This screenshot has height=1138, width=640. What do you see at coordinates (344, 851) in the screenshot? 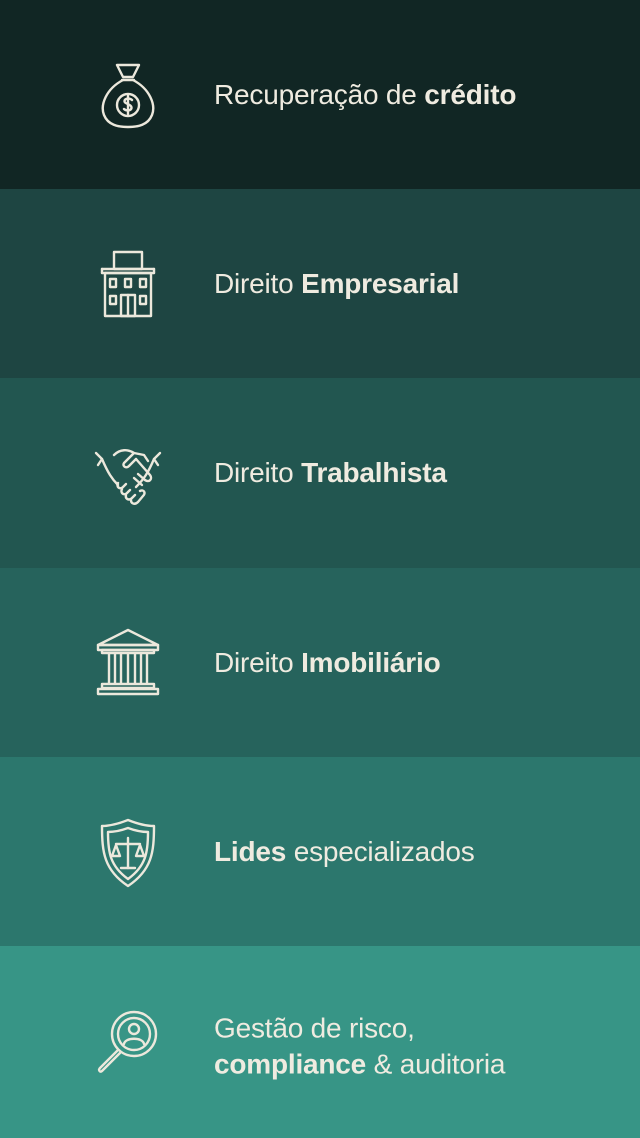
I see `service-label: Lides especializados` at bounding box center [344, 851].